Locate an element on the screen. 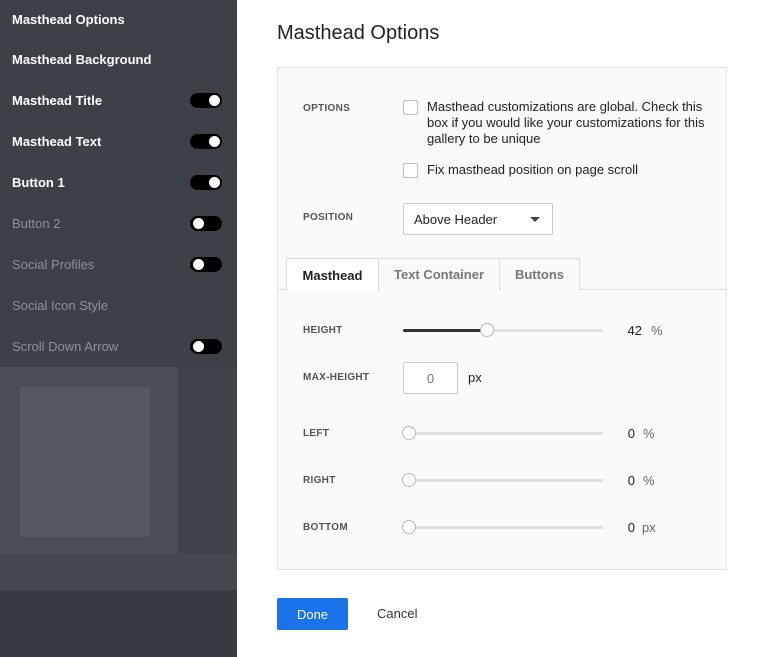  masthead-text-toggle is located at coordinates (206, 141).